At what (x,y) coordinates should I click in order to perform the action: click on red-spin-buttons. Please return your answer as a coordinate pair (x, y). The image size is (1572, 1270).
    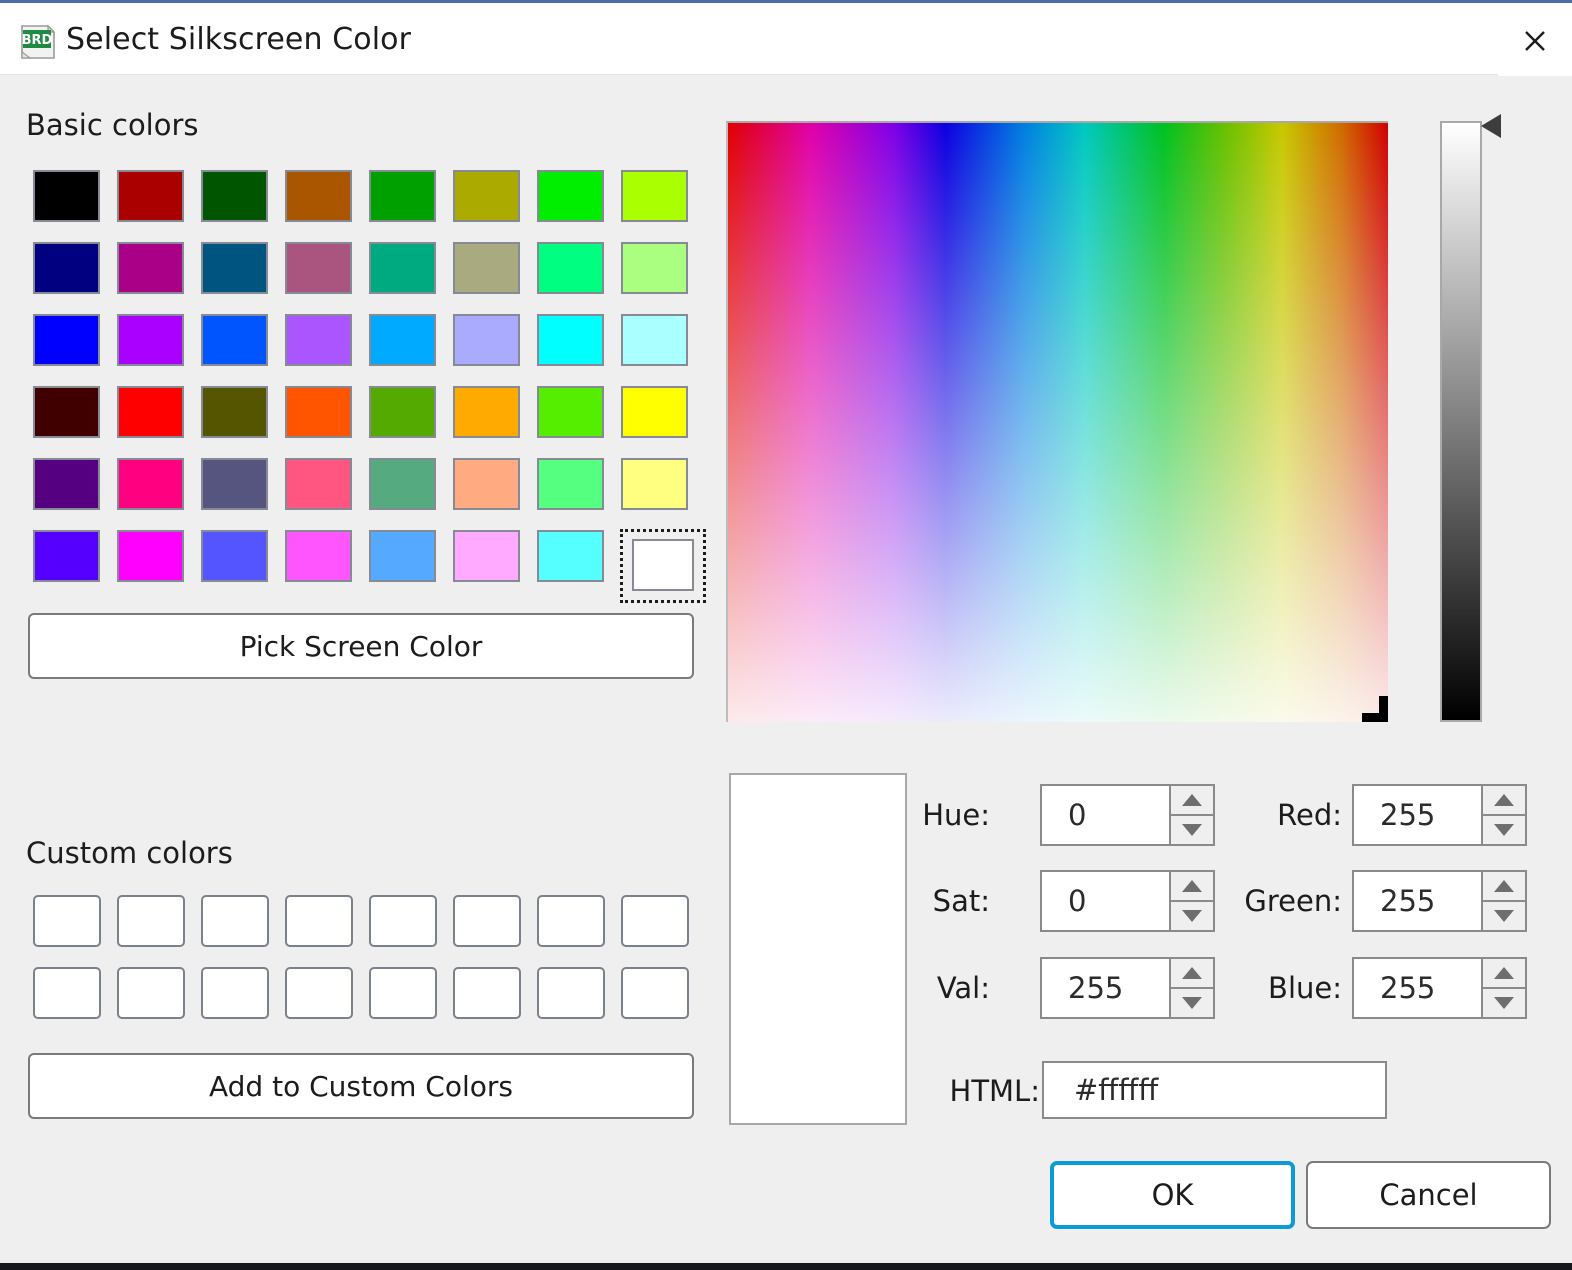
    Looking at the image, I should click on (1503, 815).